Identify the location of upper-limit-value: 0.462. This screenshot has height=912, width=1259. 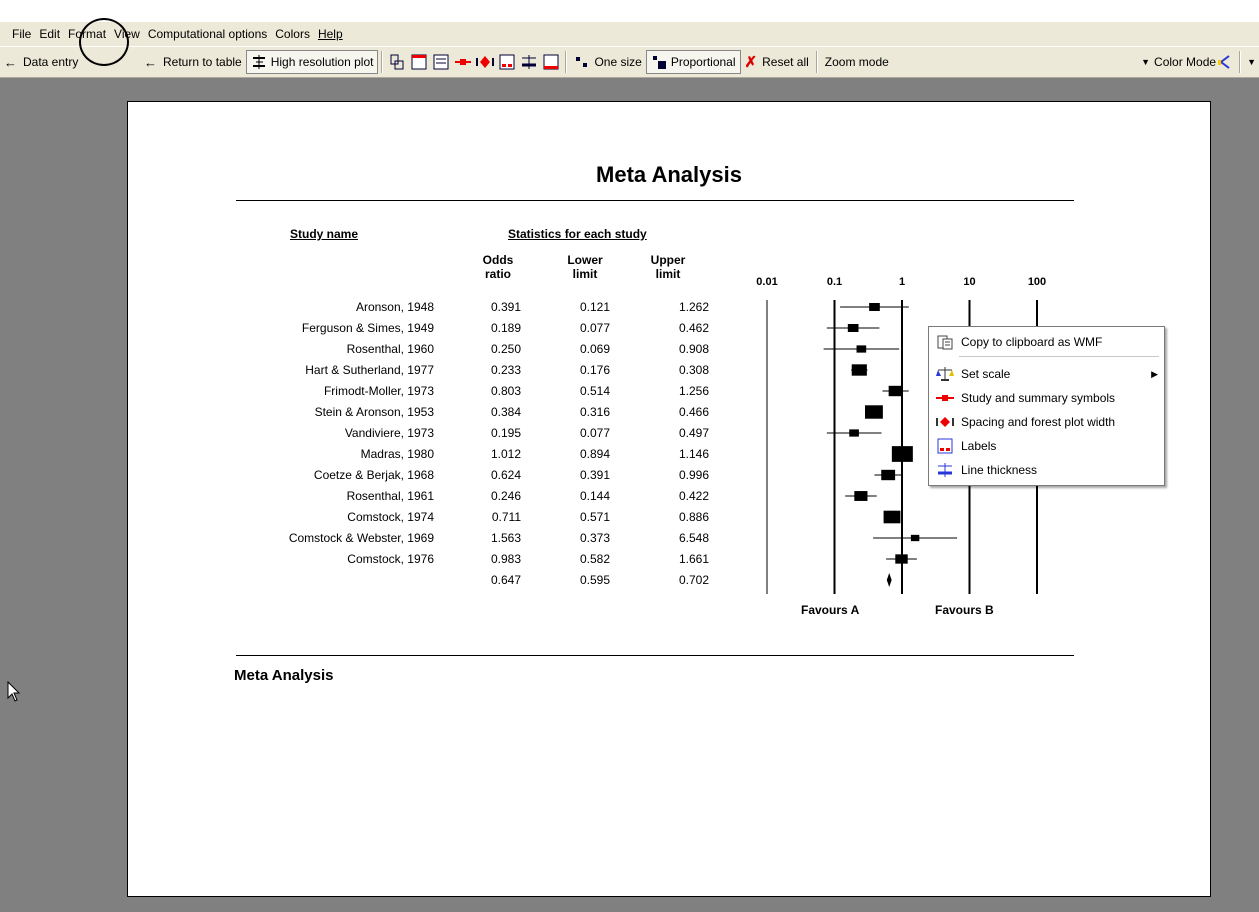
(693, 328).